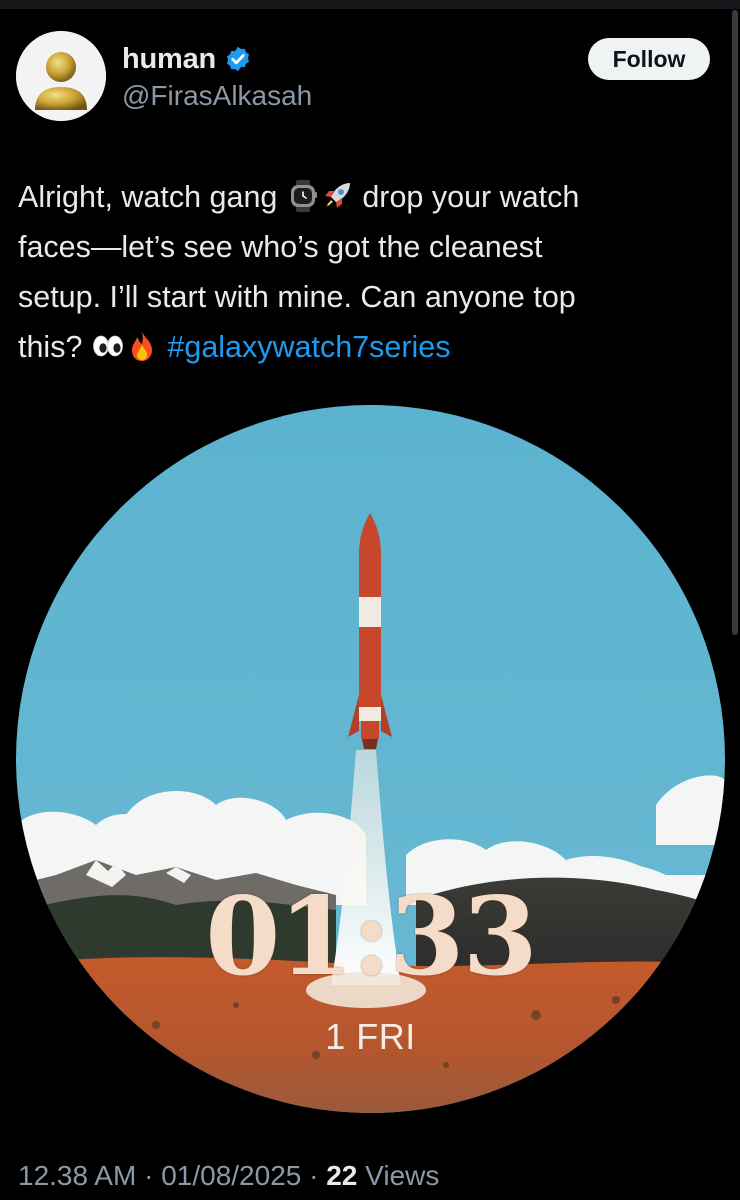  I want to click on tweet-line-1: Alright, watch gang drop your watch, so click(363, 197).